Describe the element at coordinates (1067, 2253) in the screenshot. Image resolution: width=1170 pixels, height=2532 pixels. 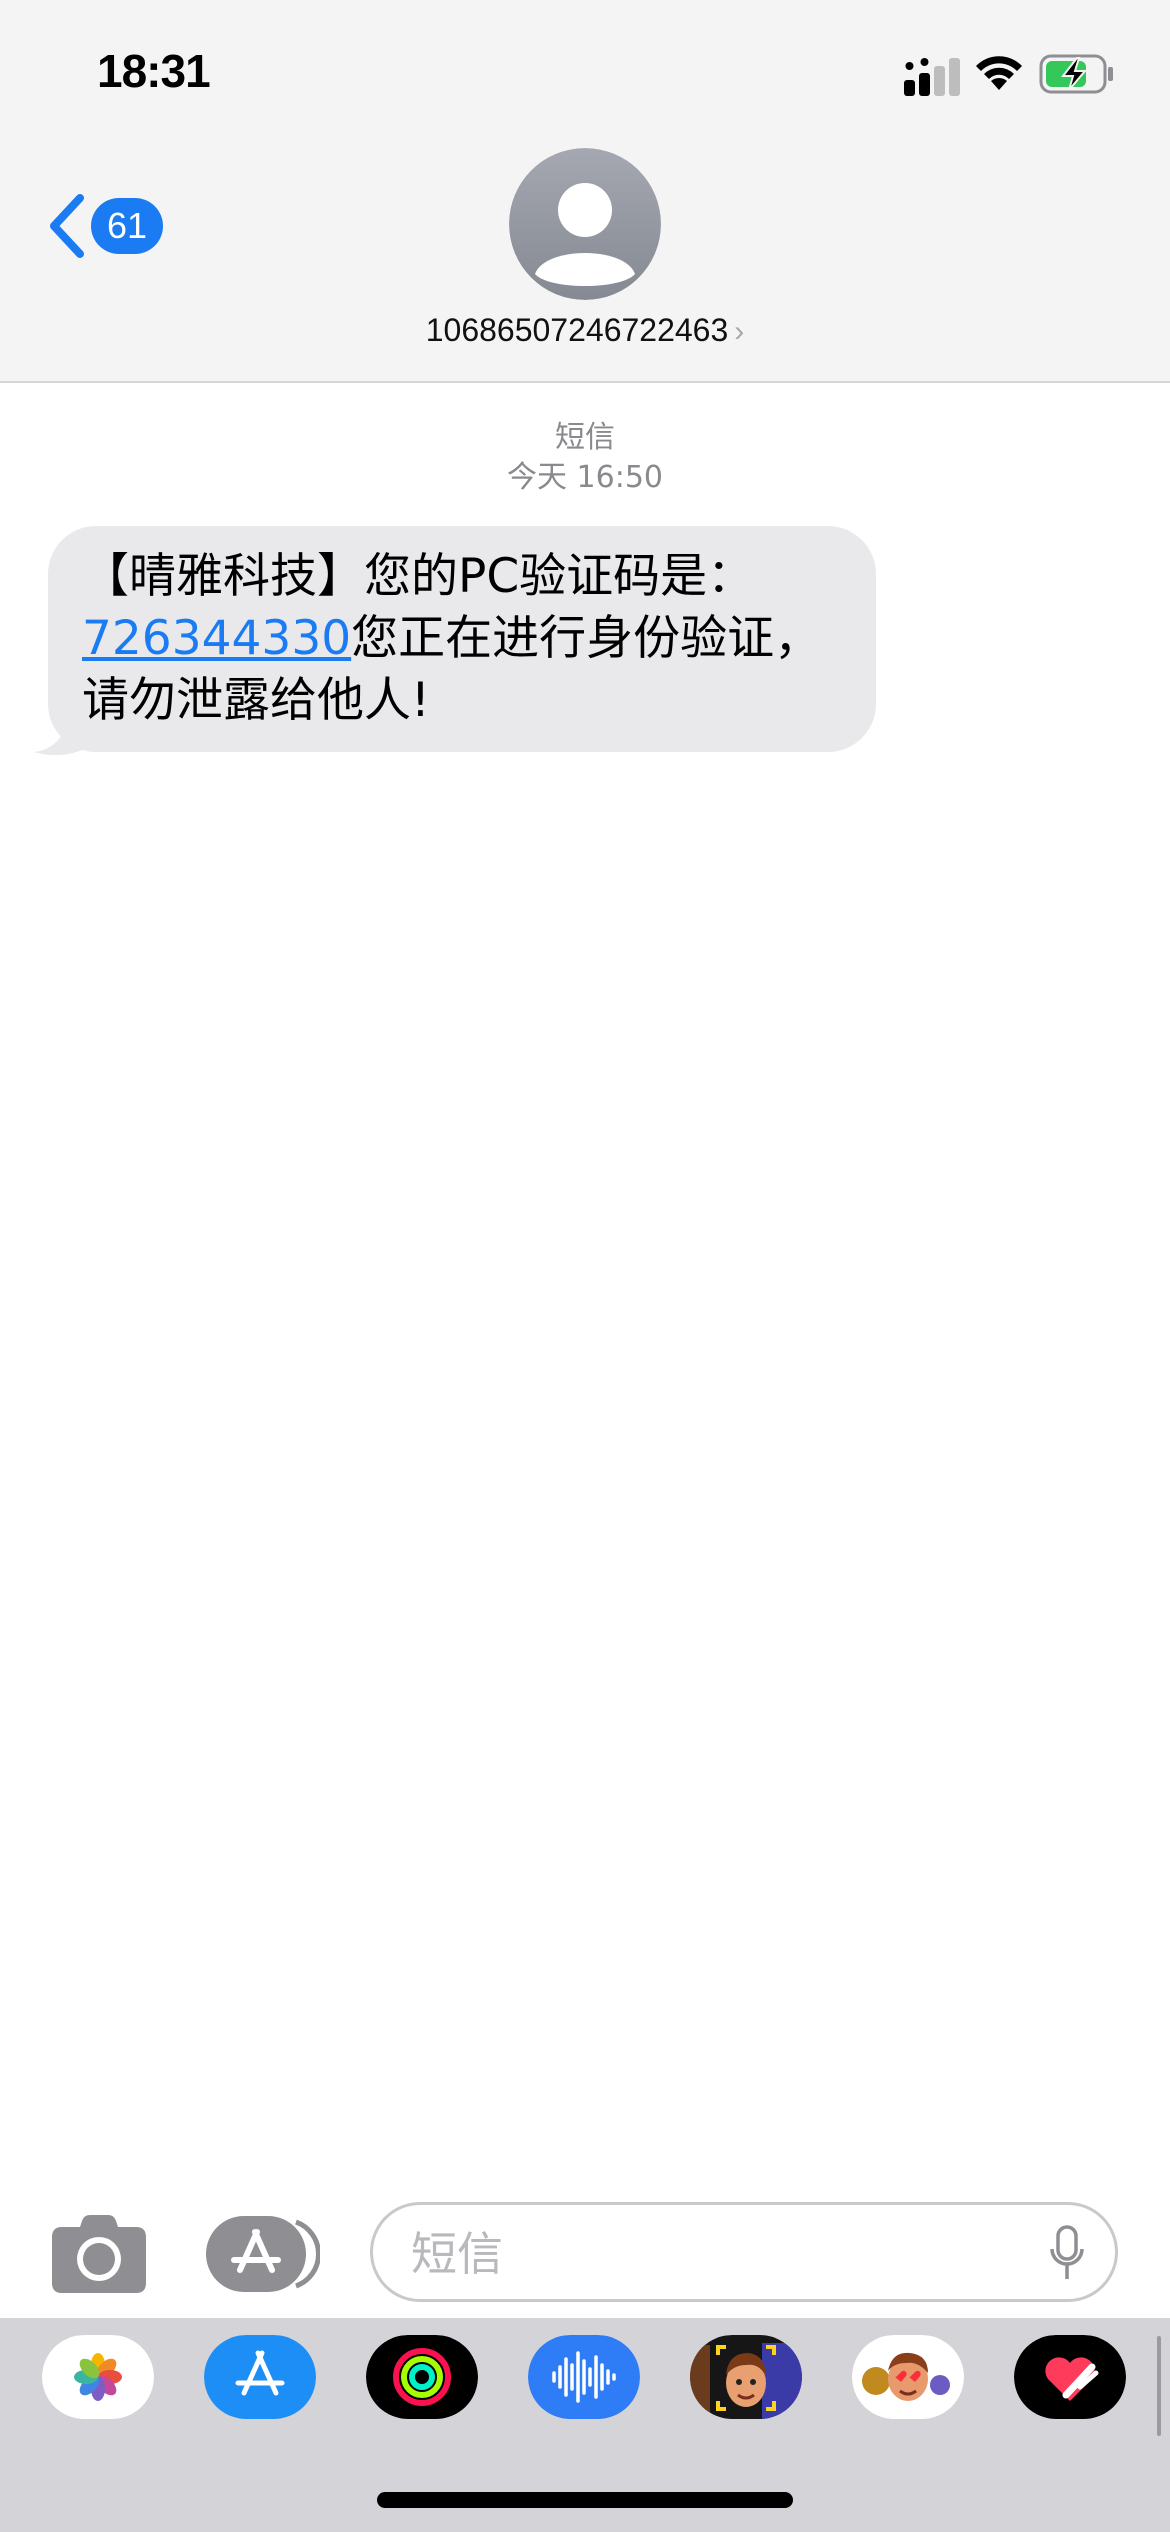
I see `microphone-icon` at that location.